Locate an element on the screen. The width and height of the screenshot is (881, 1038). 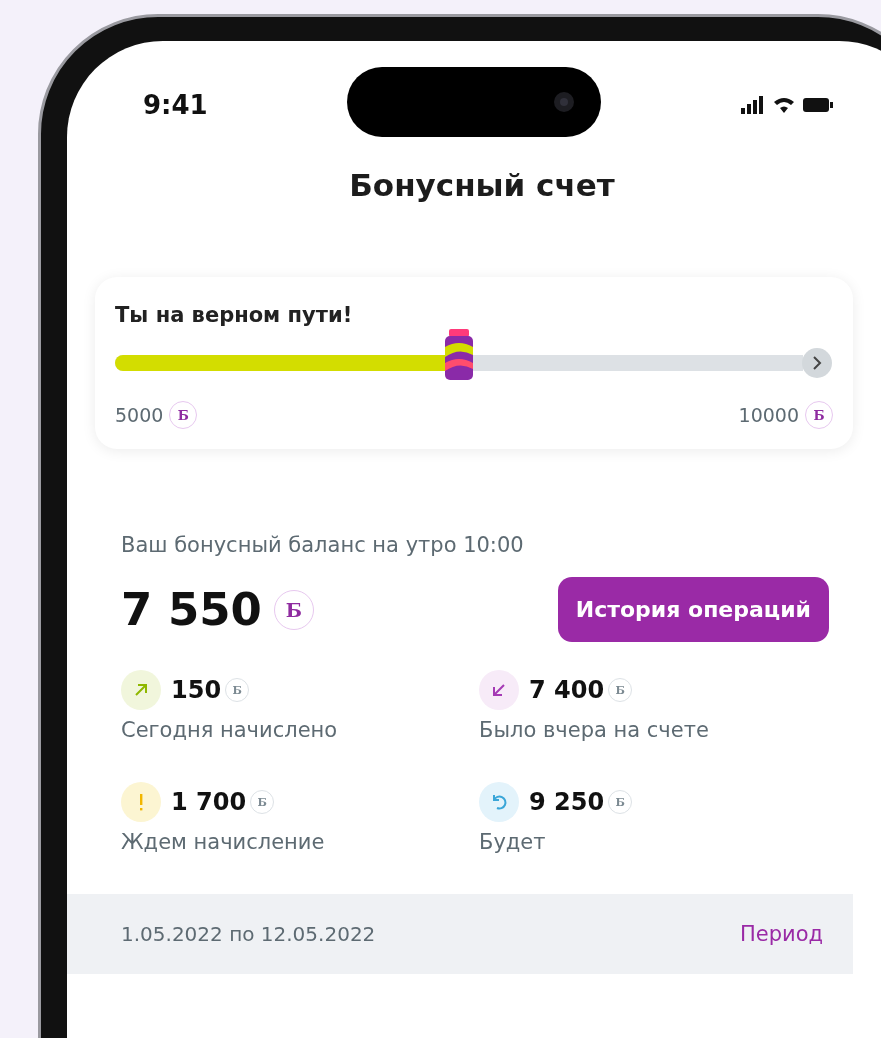
arrow-down-left-icon is located at coordinates (499, 690).